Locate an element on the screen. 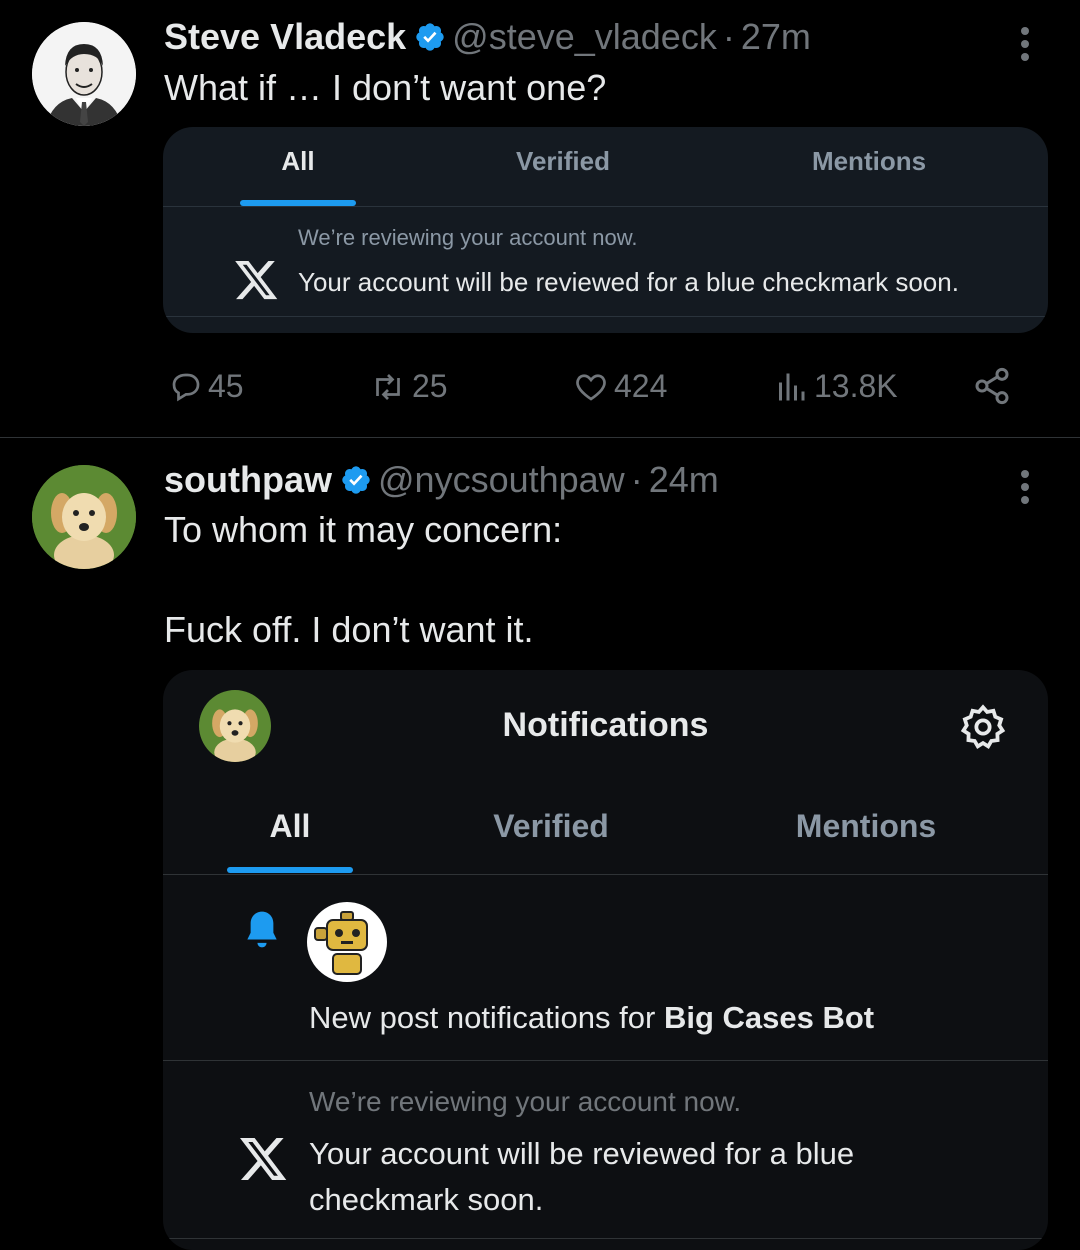  post-text: What if … I don’t want one? is located at coordinates (385, 87).